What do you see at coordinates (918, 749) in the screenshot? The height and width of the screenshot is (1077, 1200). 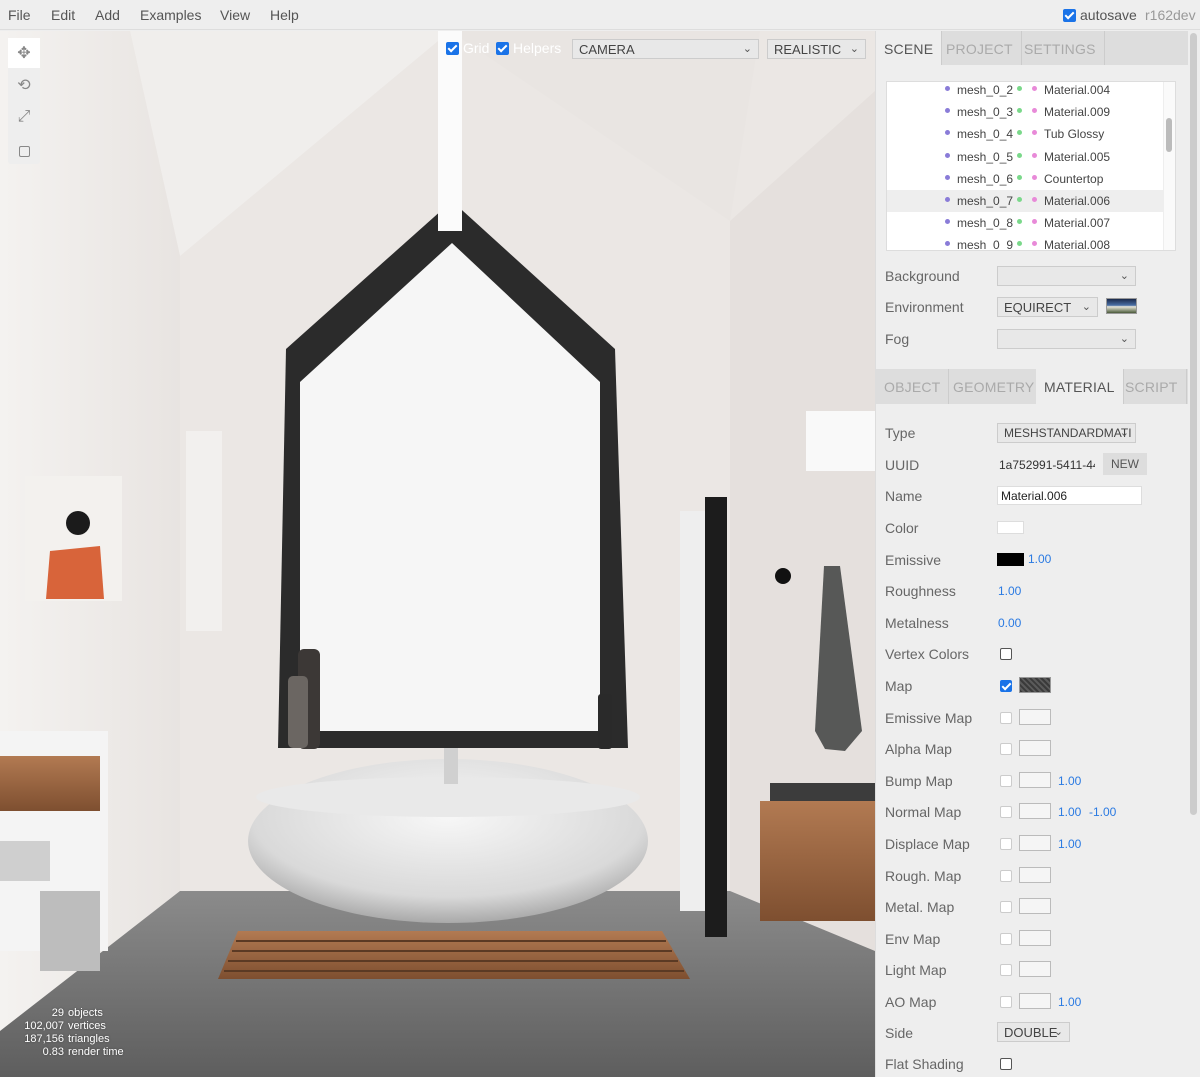 I see `map-label: Alpha Map` at bounding box center [918, 749].